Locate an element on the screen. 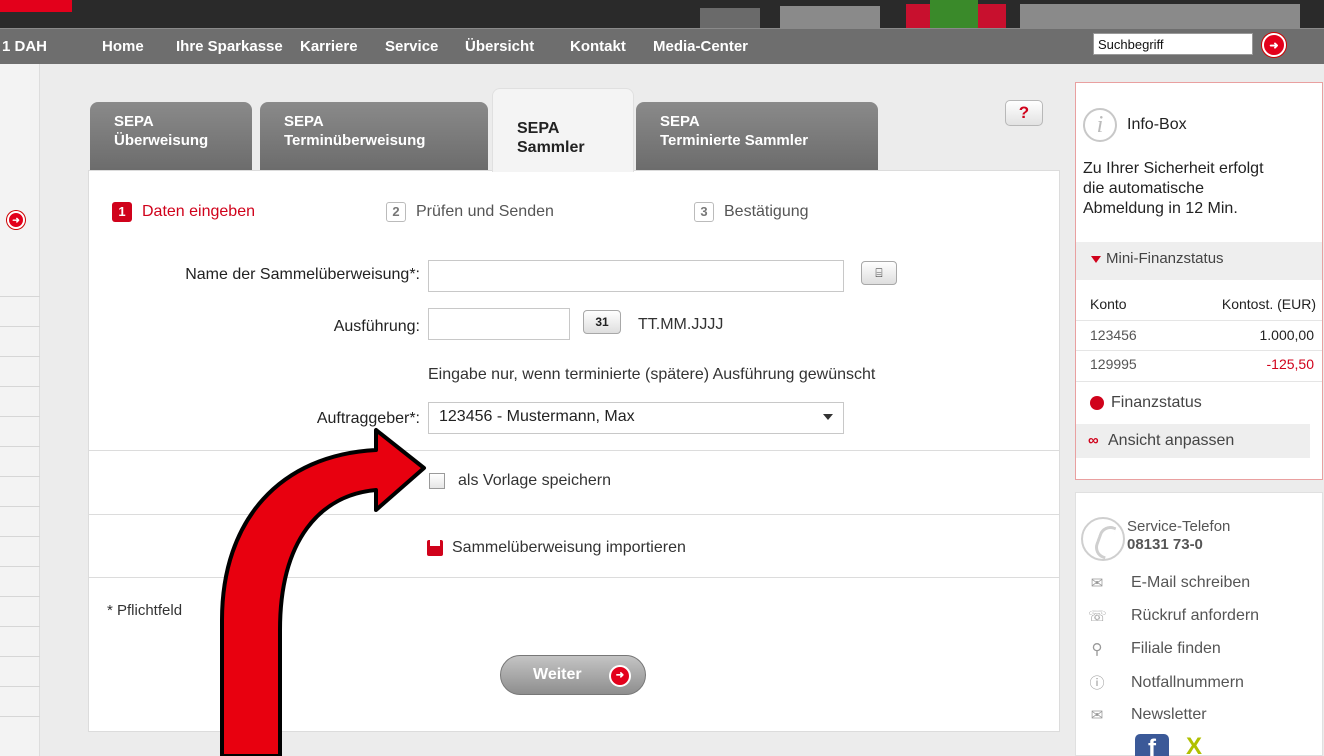  step-bestaetigung: 3 Bestätigung is located at coordinates (751, 212).